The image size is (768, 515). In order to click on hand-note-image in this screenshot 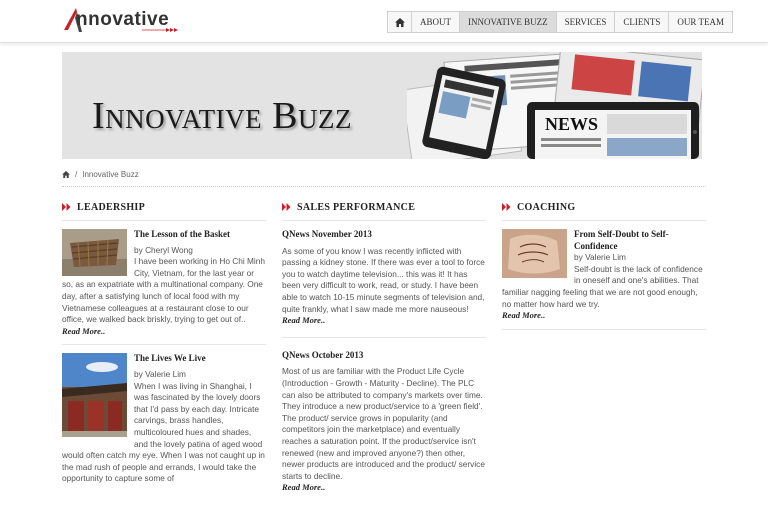, I will do `click(534, 253)`.